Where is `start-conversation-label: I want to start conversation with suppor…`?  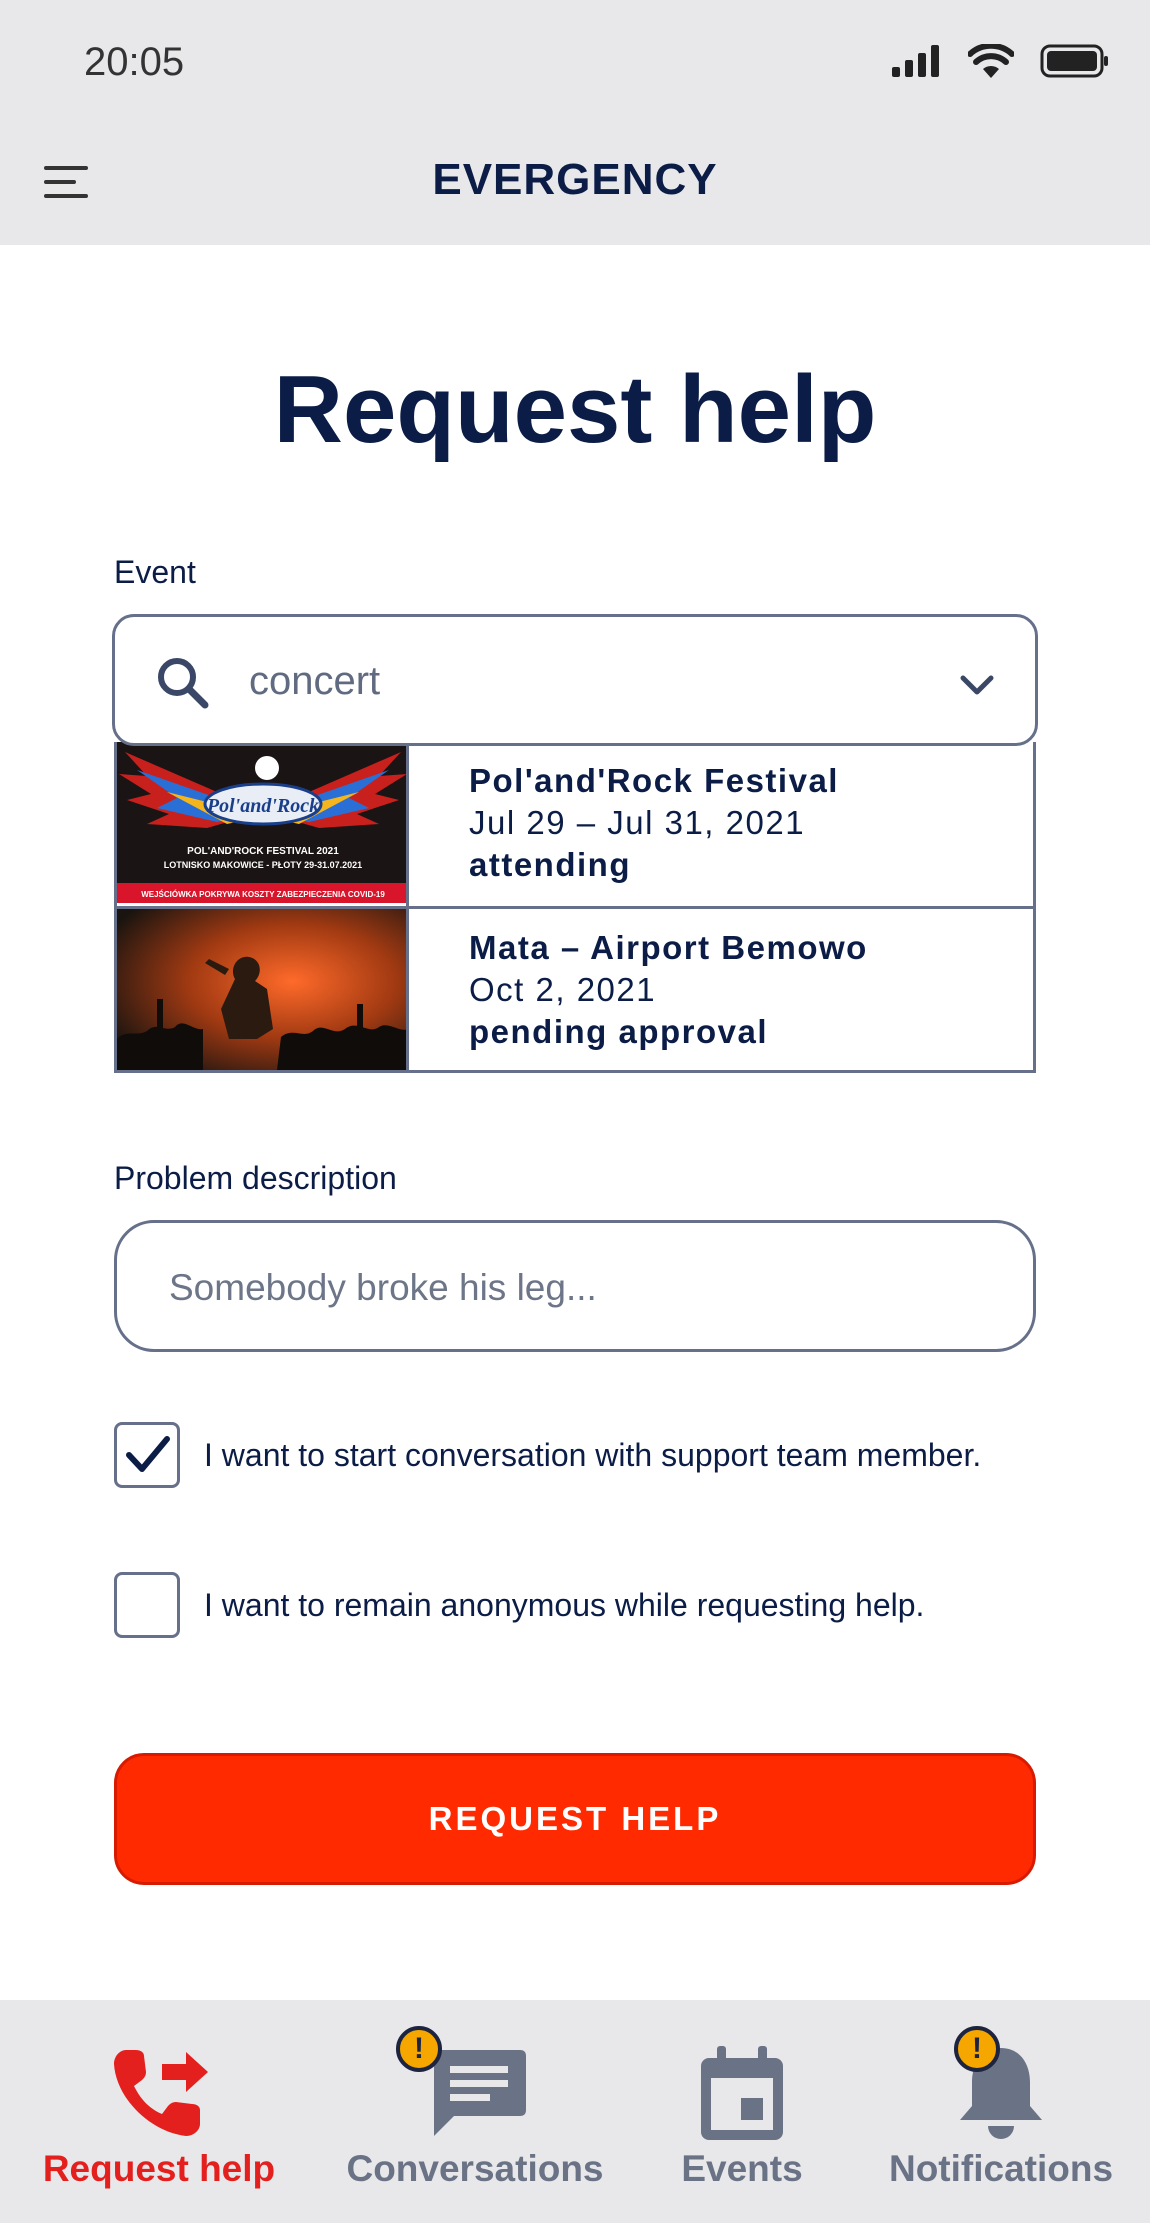
start-conversation-label: I want to start conversation with suppor… is located at coordinates (593, 1454).